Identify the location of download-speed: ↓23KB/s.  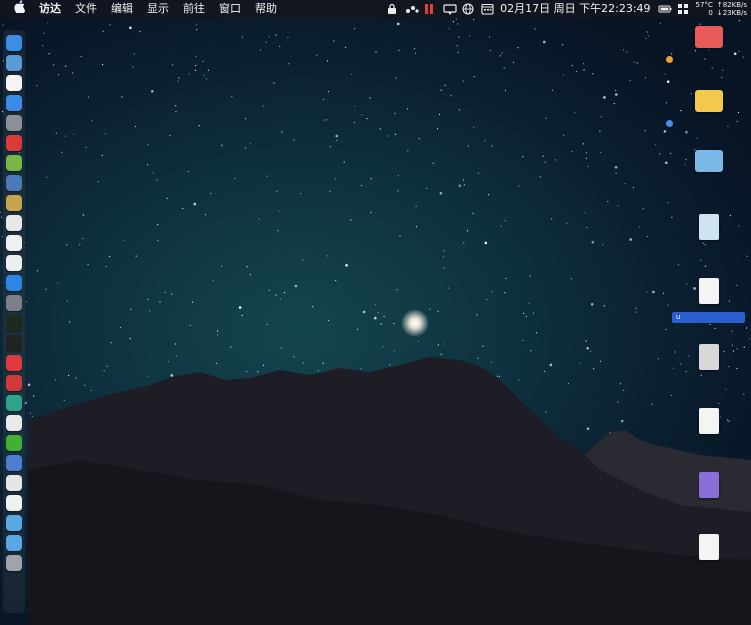
(731, 13).